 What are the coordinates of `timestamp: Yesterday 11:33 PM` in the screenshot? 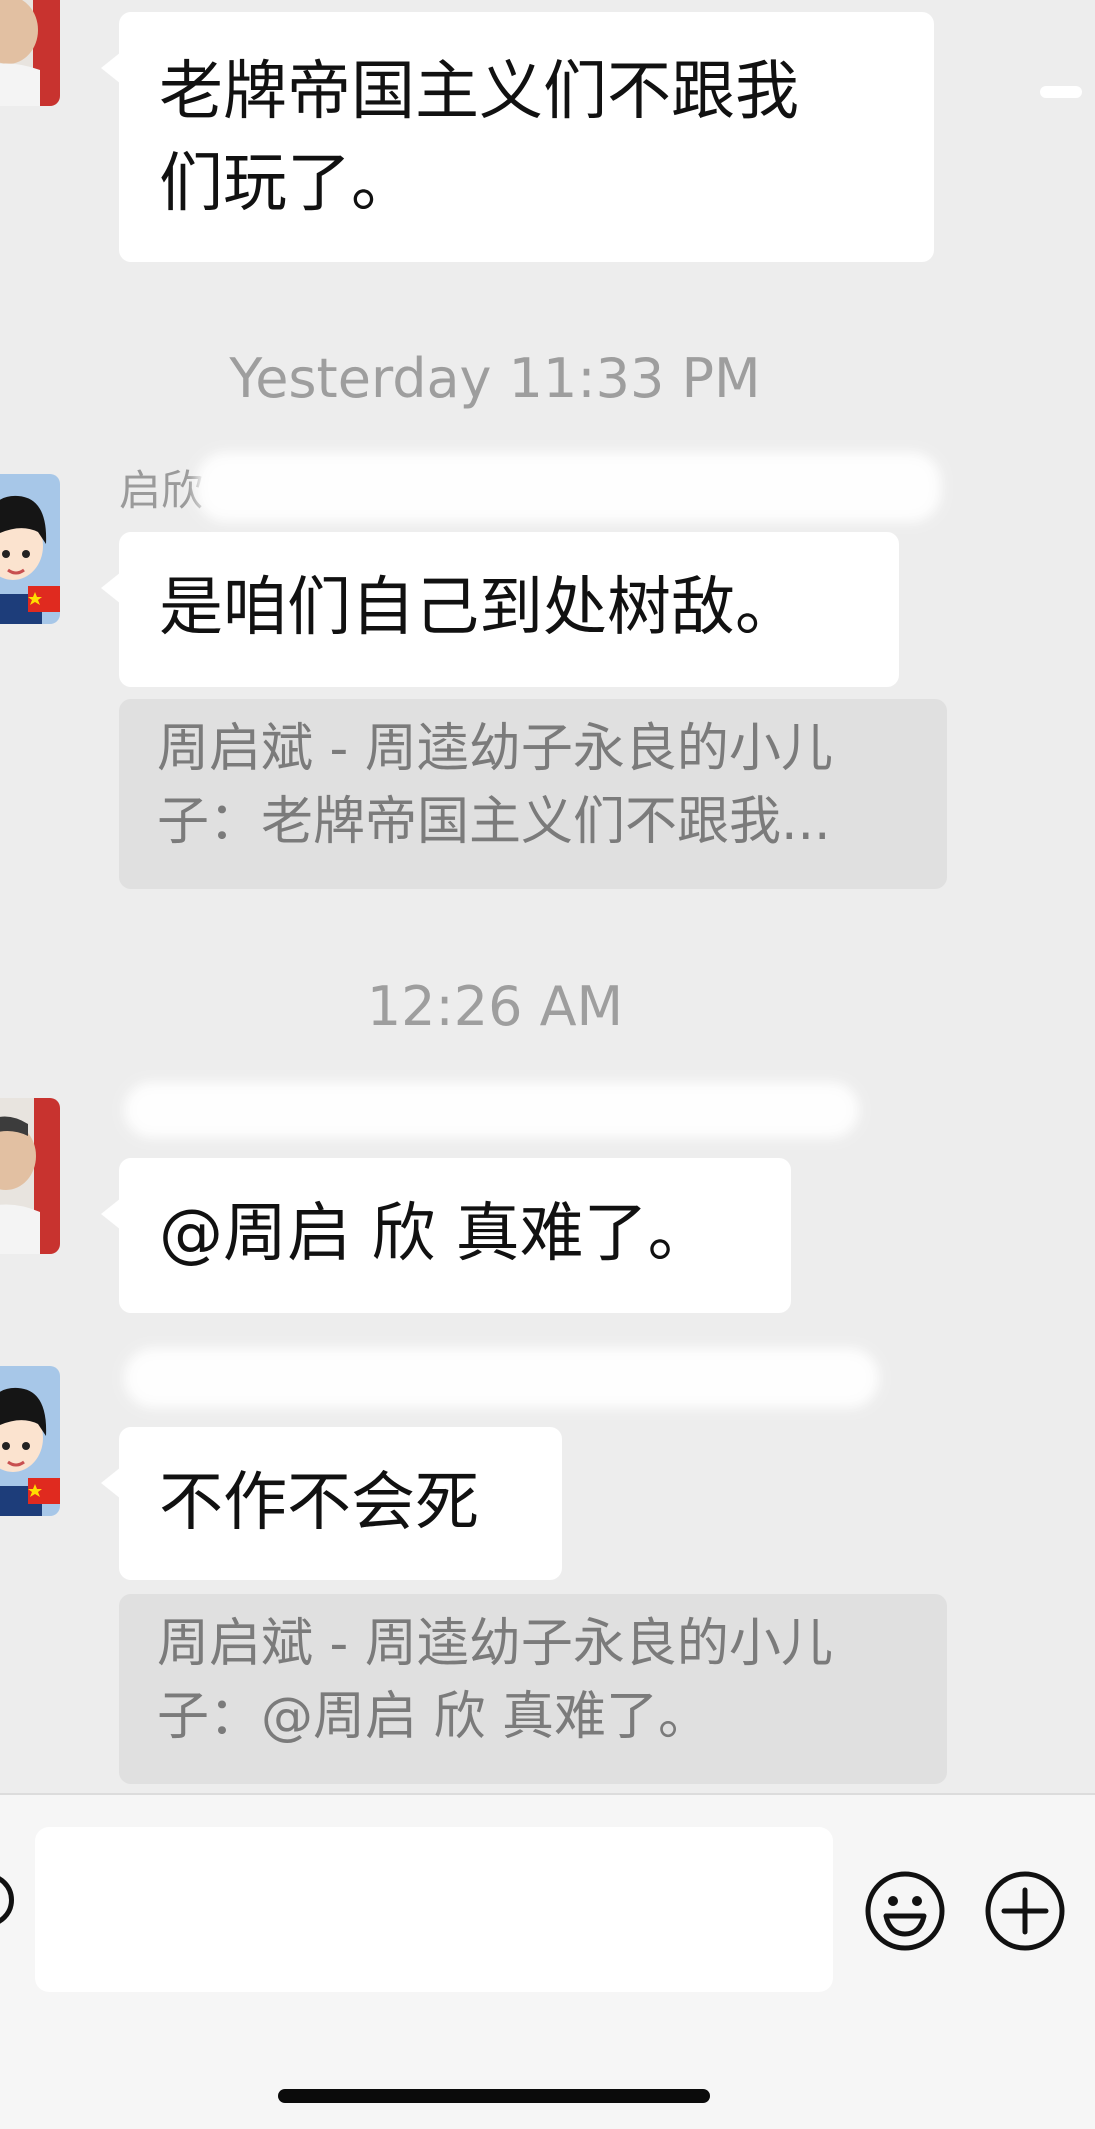 It's located at (495, 378).